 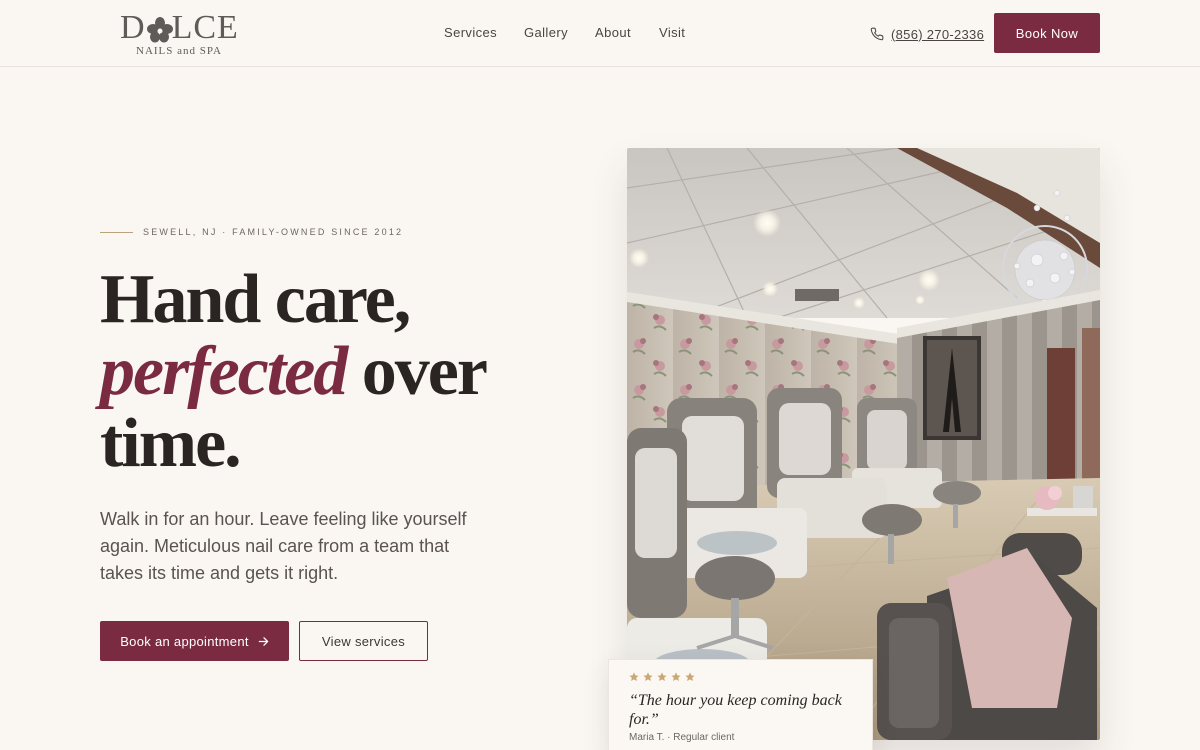 What do you see at coordinates (116, 232) in the screenshot?
I see `eyebrow-divider` at bounding box center [116, 232].